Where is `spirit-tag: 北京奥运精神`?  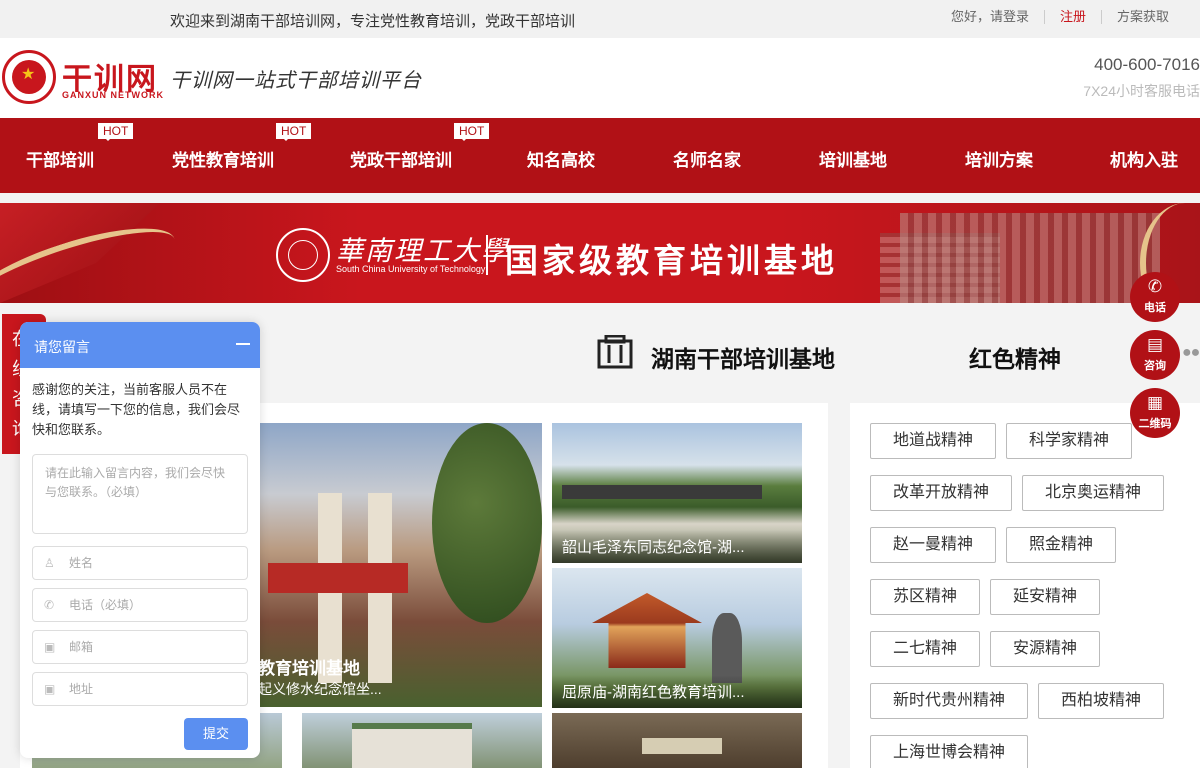
spirit-tag: 北京奥运精神 is located at coordinates (1093, 493).